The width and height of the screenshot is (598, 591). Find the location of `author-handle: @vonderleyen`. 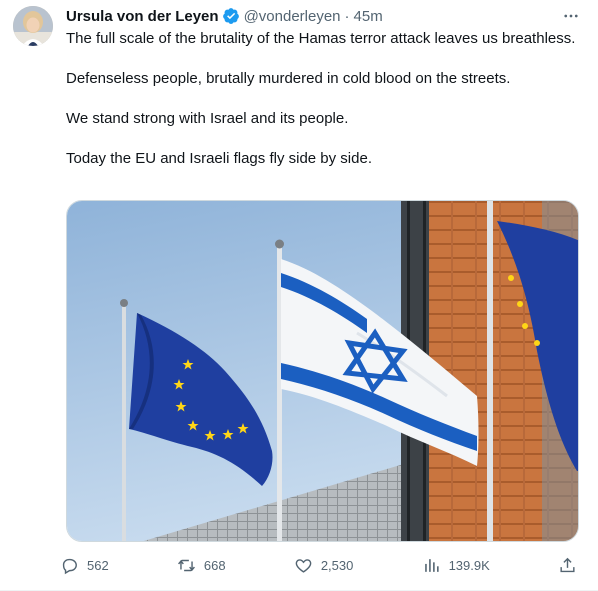

author-handle: @vonderleyen is located at coordinates (292, 16).